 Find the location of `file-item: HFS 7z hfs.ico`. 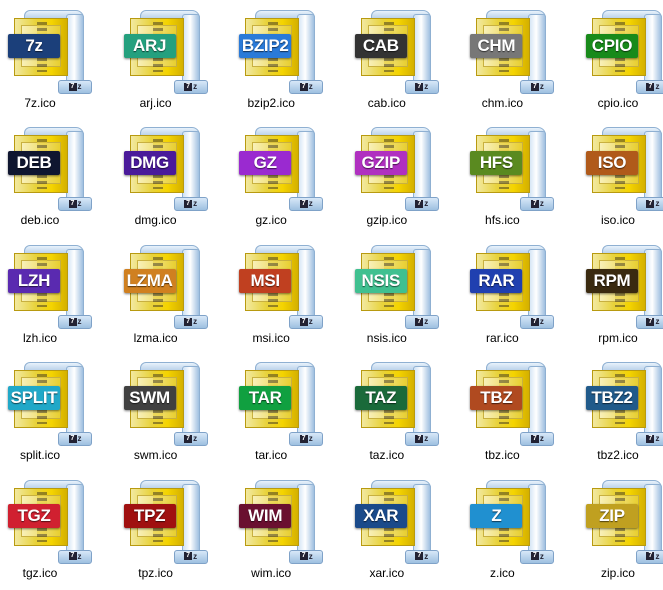

file-item: HFS 7z hfs.ico is located at coordinates (519, 175).